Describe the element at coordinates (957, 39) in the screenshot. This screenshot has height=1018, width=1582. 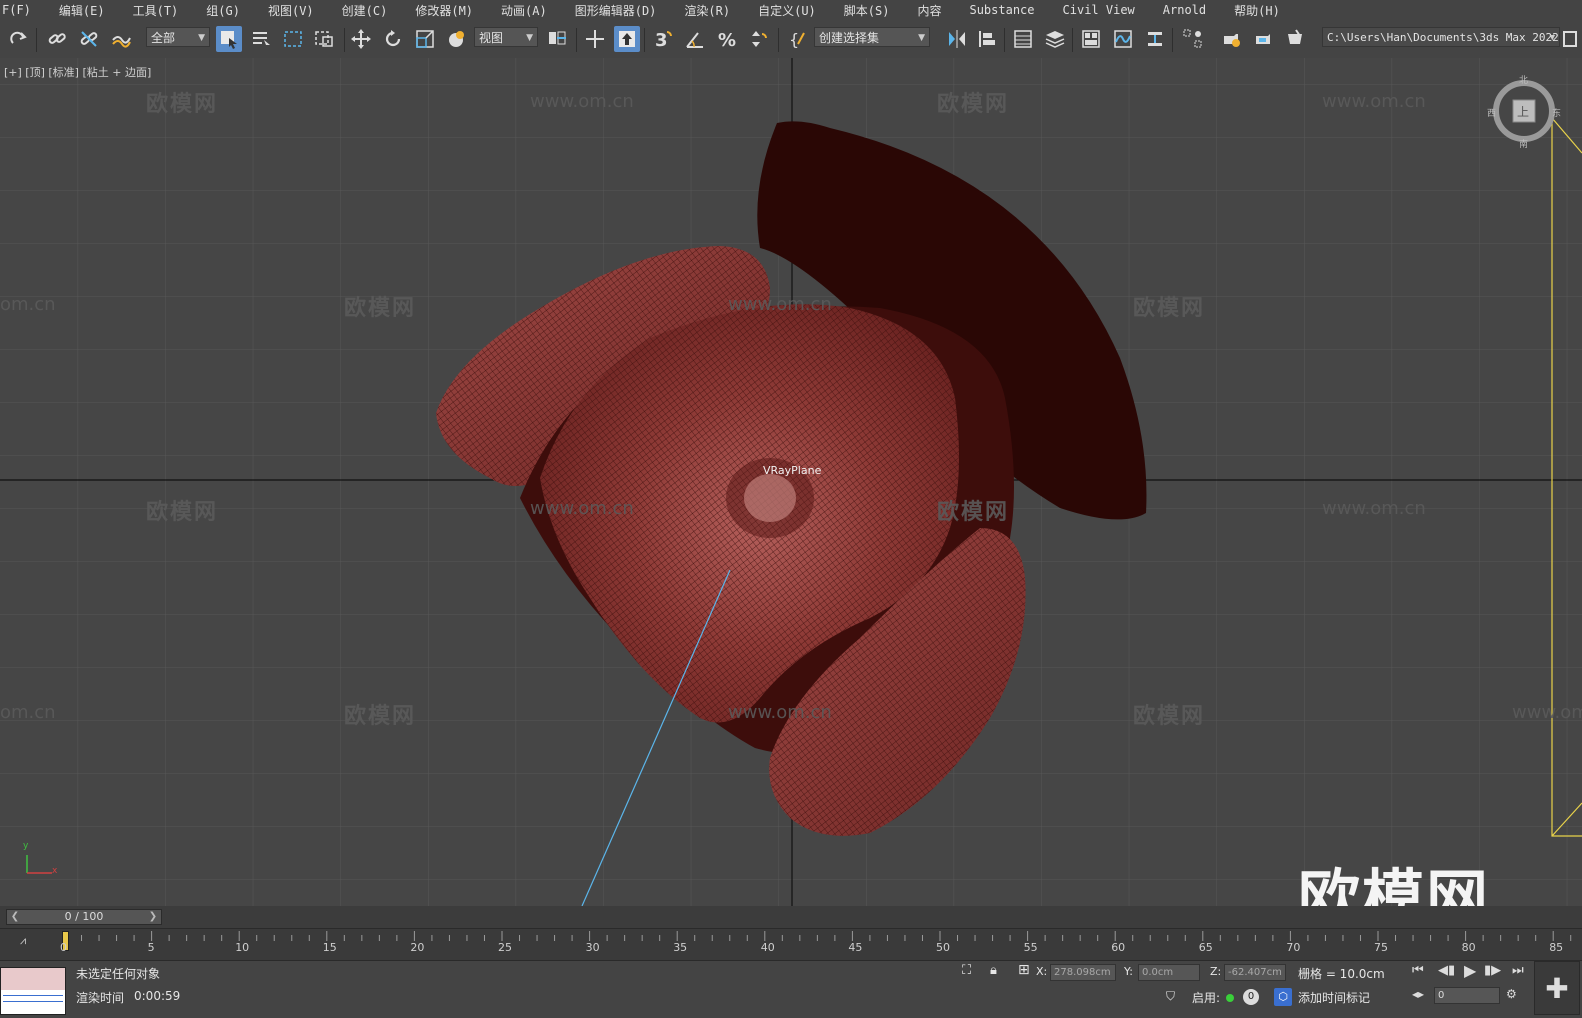
I see `mirror-icon` at that location.